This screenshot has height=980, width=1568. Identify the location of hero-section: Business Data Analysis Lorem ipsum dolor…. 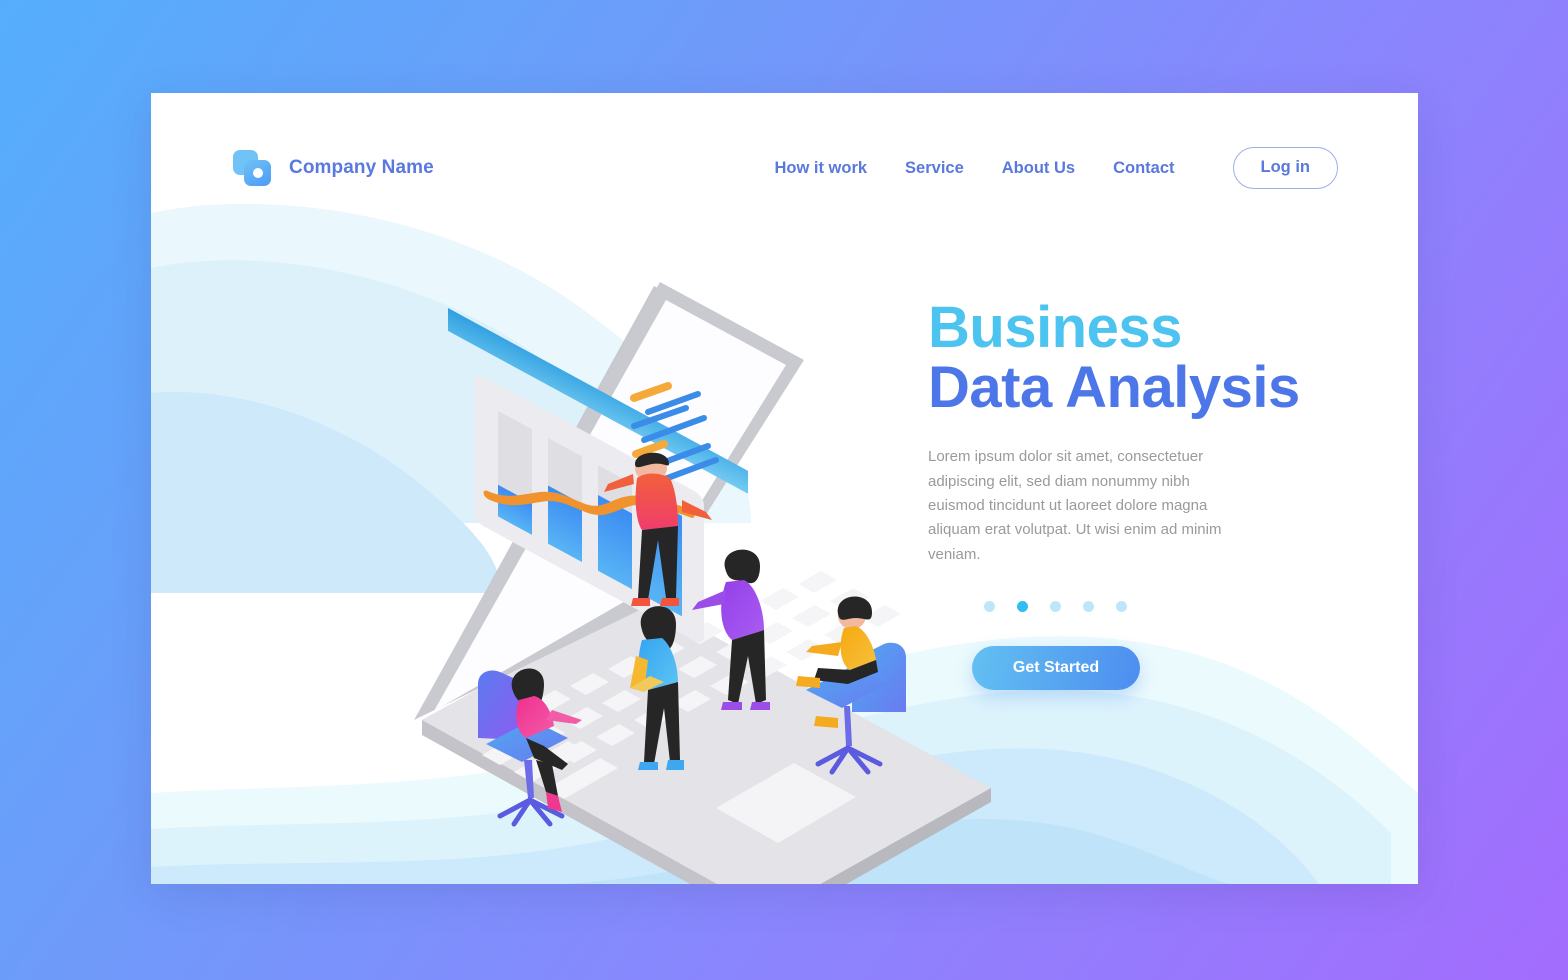
(1143, 494).